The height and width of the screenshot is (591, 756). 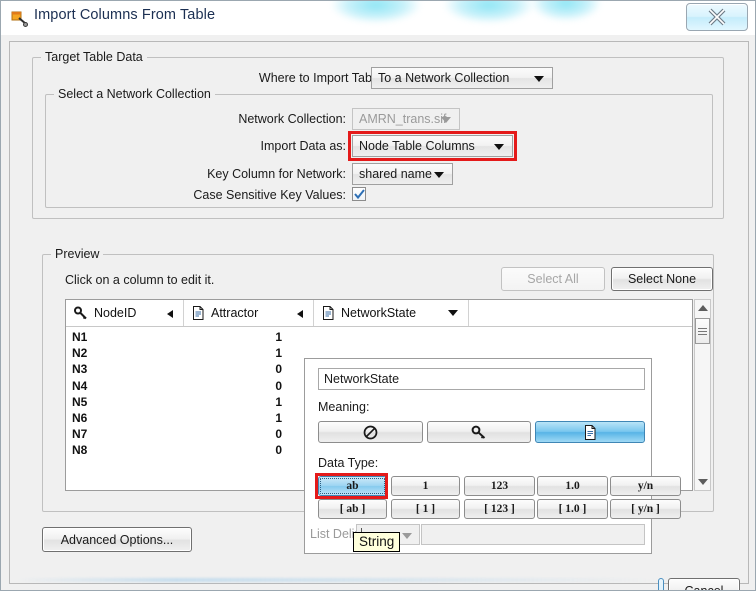 What do you see at coordinates (80, 434) in the screenshot?
I see `cell-nodeid: N7` at bounding box center [80, 434].